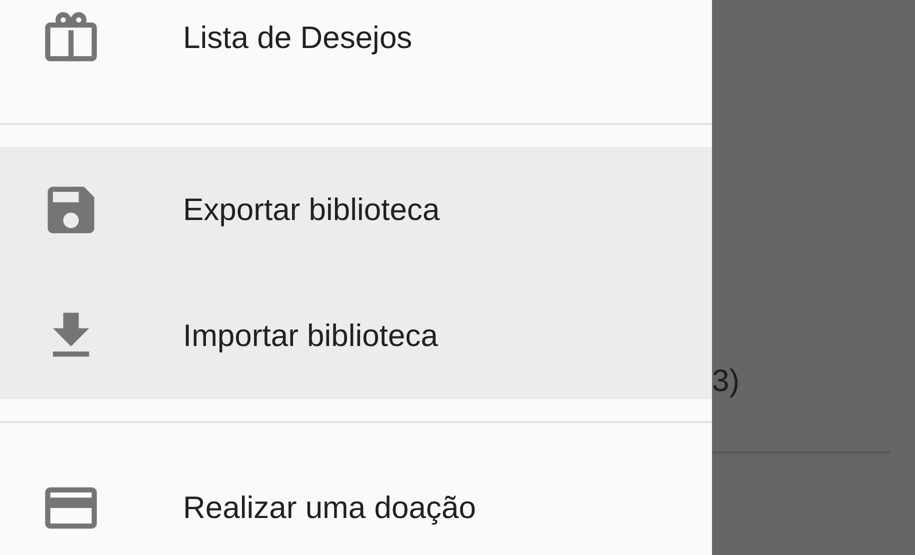 This screenshot has height=555, width=915. Describe the element at coordinates (329, 508) in the screenshot. I see `menu-item-label: Realizar uma doação` at that location.